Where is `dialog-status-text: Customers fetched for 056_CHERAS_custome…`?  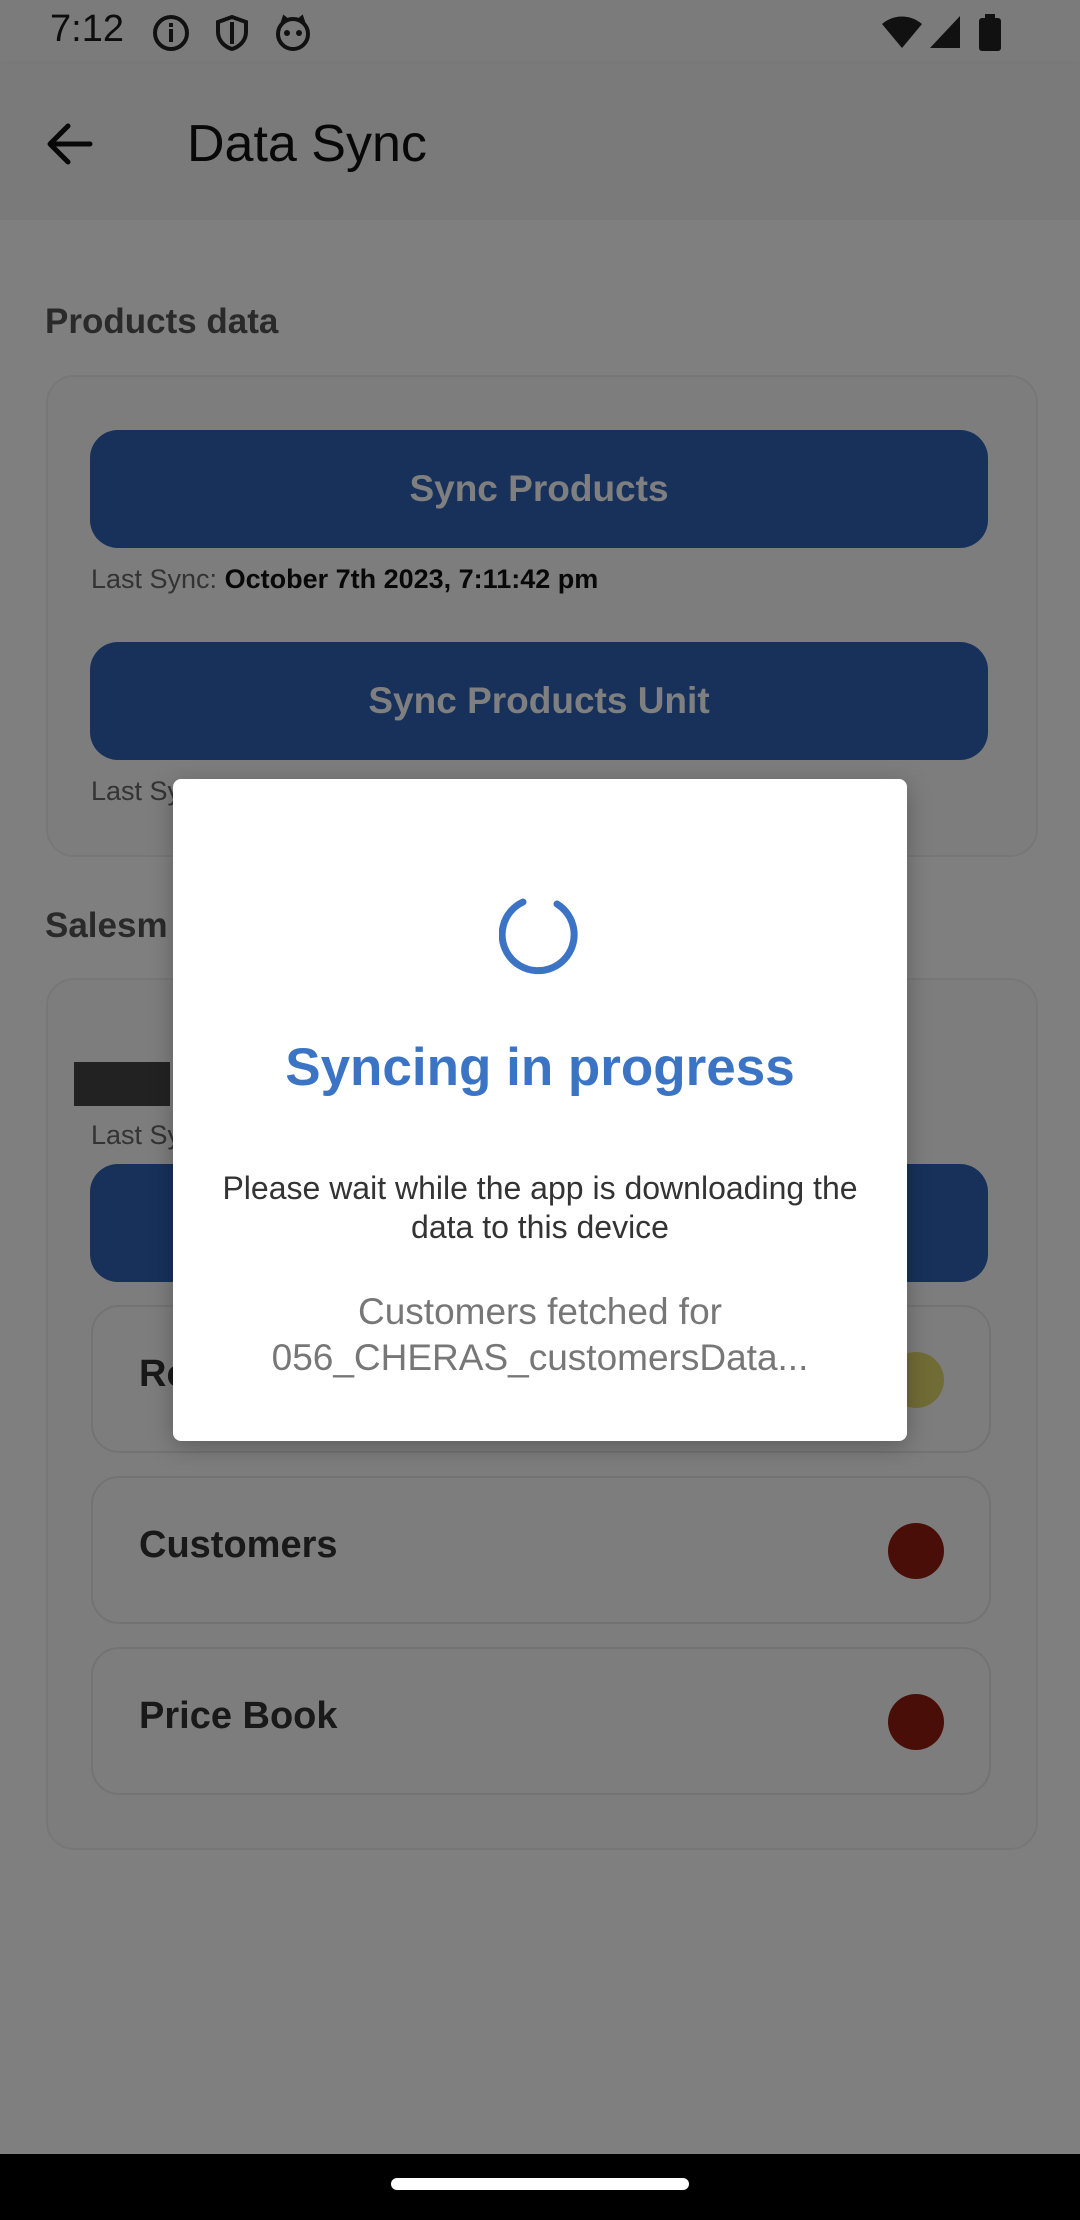
dialog-status-text: Customers fetched for 056_CHERAS_custome… is located at coordinates (540, 1334).